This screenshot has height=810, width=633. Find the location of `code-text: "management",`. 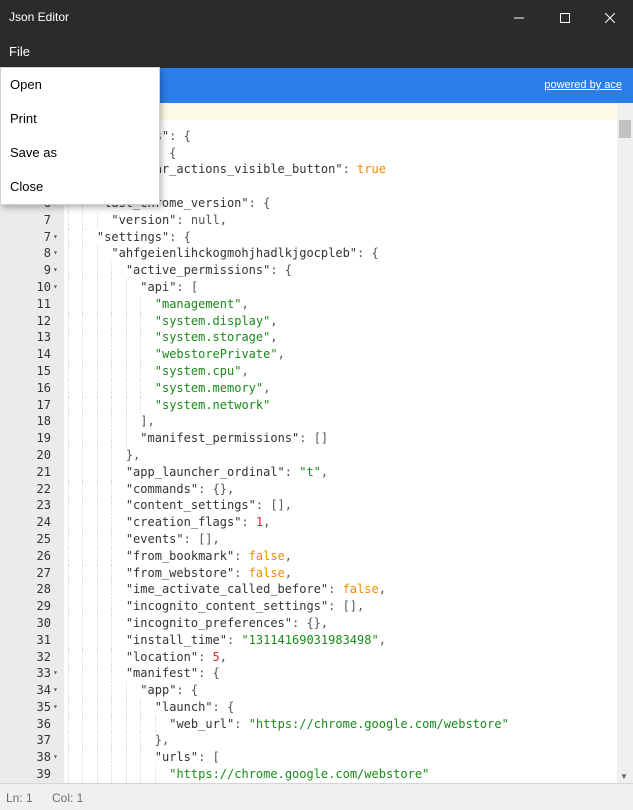

code-text: "management", is located at coordinates (202, 304).